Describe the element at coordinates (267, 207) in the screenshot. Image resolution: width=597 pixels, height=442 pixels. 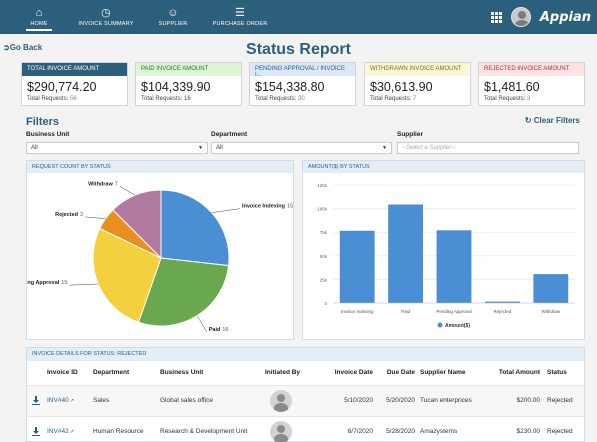
I see `pie-label: Invoice Indexing 15` at that location.